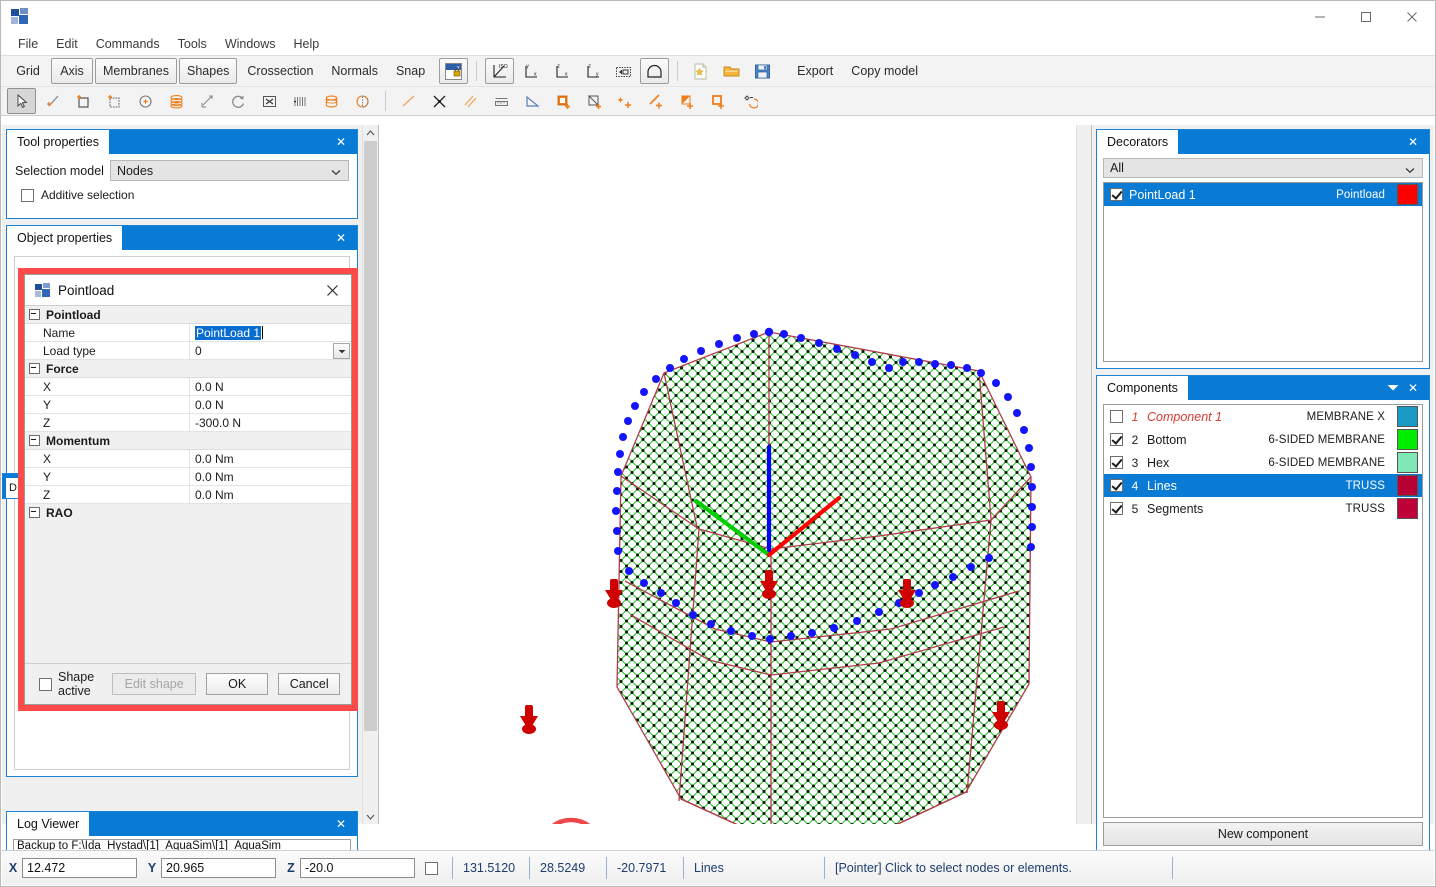  What do you see at coordinates (228, 332) in the screenshot?
I see `name-input-value: PointLoad 1` at bounding box center [228, 332].